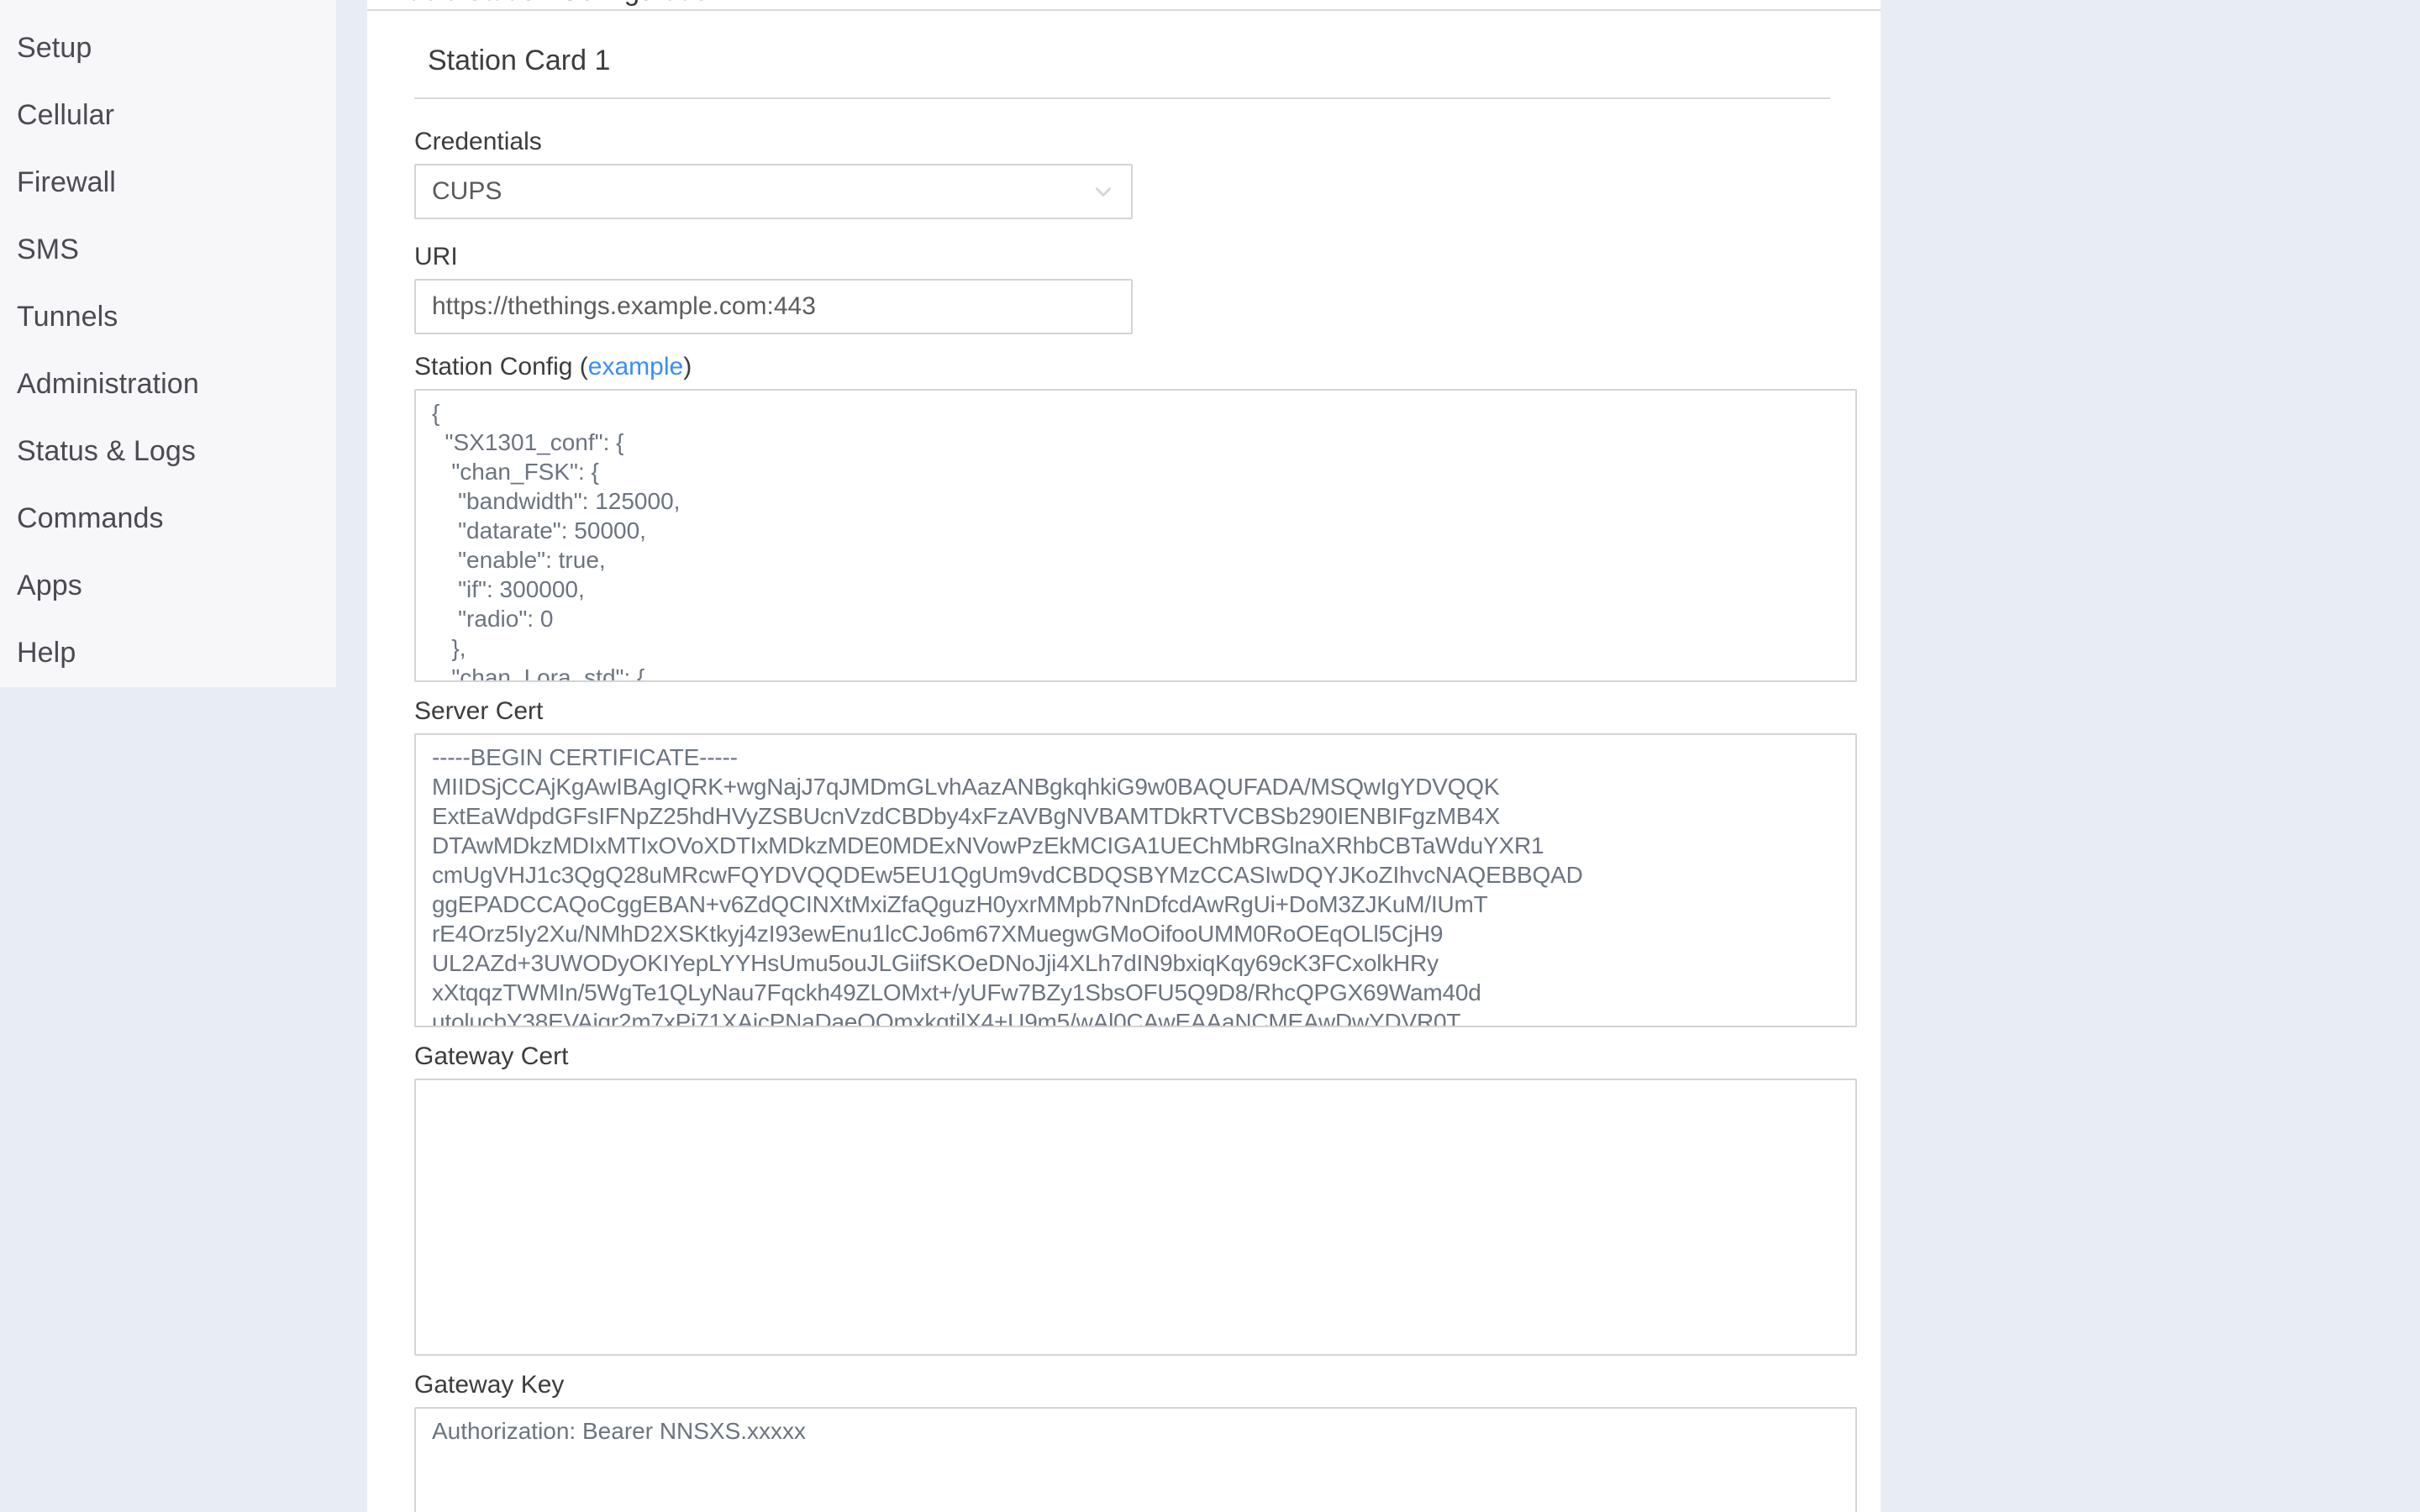 The width and height of the screenshot is (2420, 1512). I want to click on credentials-selected-value: CUPS, so click(467, 191).